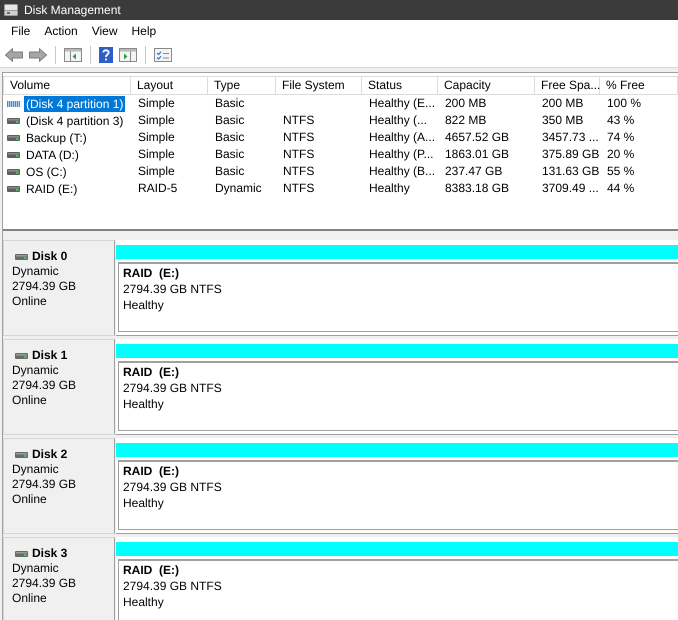 This screenshot has width=678, height=620. Describe the element at coordinates (52, 154) in the screenshot. I see `volume-name: DATA (D:)` at that location.